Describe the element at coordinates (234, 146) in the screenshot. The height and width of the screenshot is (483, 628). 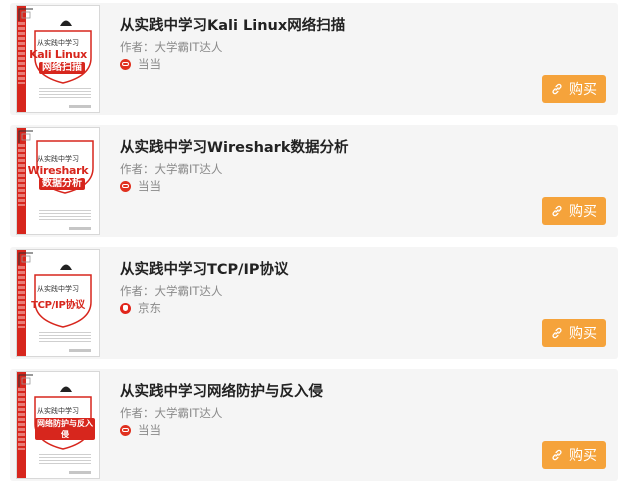
I see `book-title: 从实践中学习Wireshark数据分析` at that location.